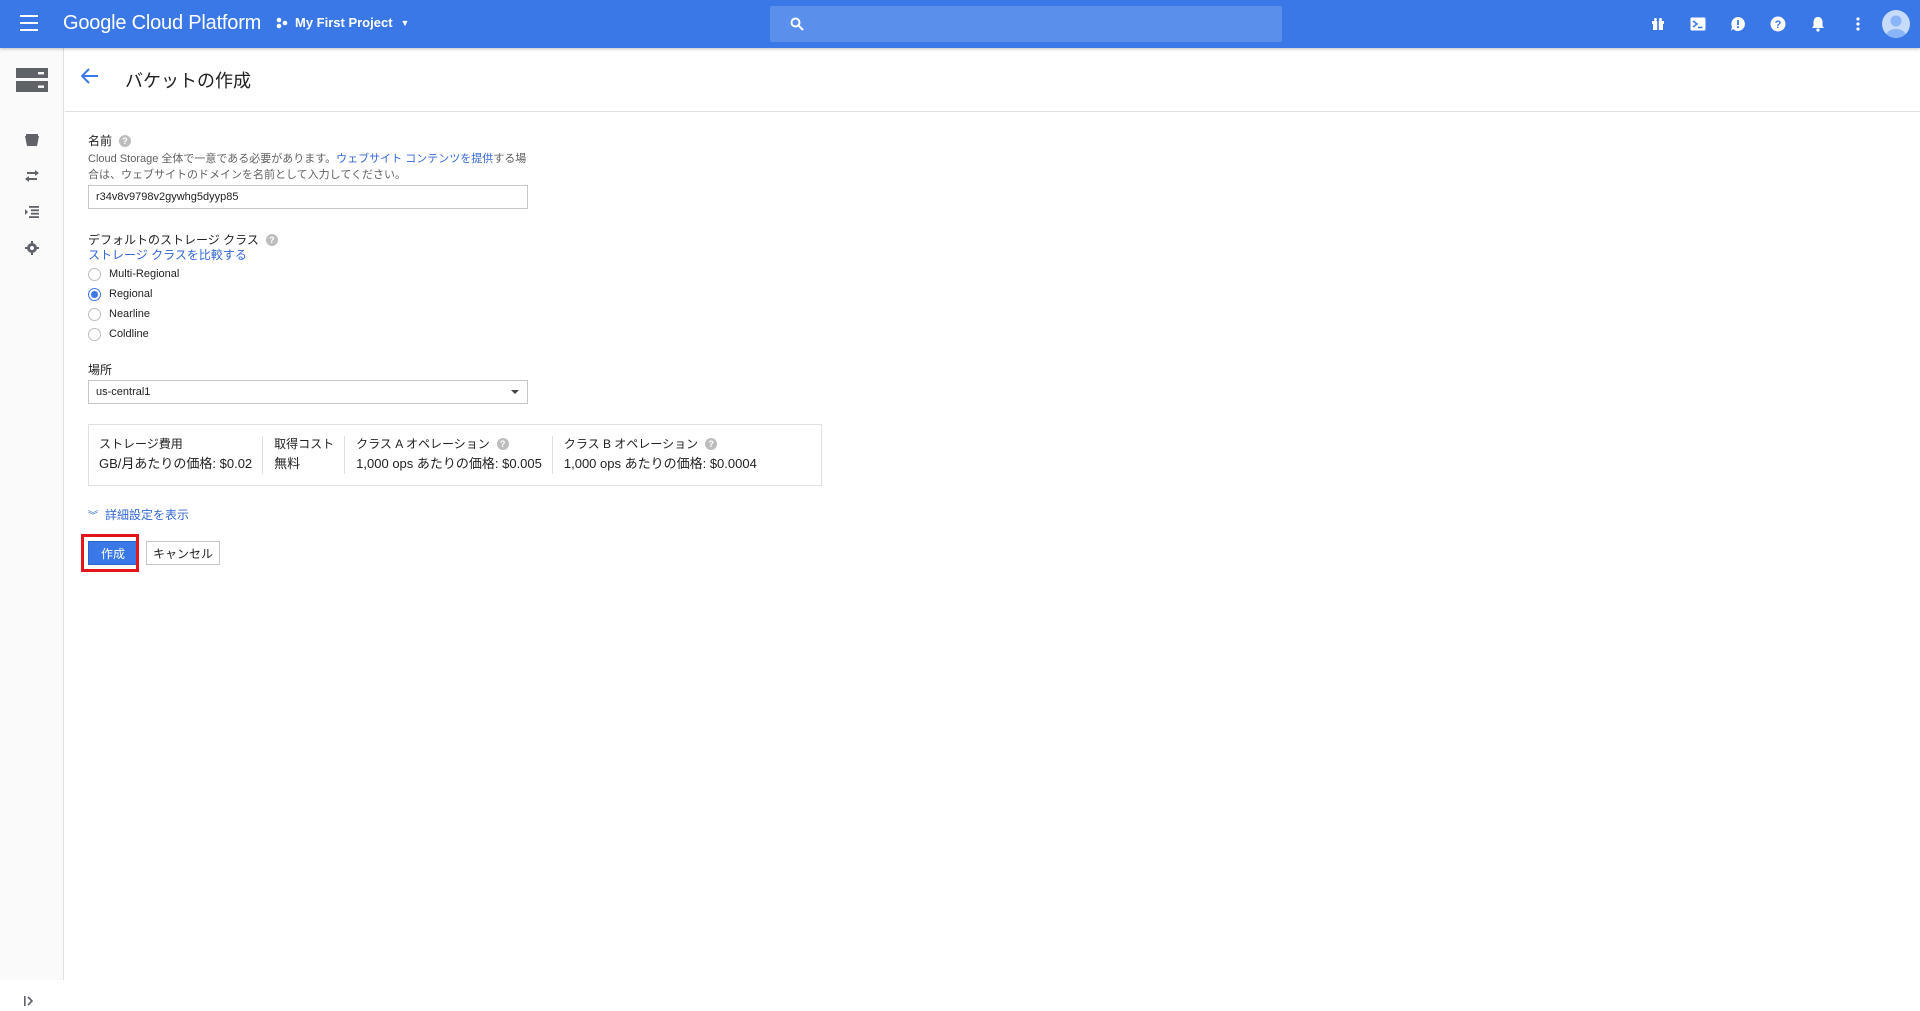 Image resolution: width=1920 pixels, height=1011 pixels. Describe the element at coordinates (212, 159) in the screenshot. I see `name-hint-prefix: Cloud Storage 全体で一意である必要があります。` at that location.